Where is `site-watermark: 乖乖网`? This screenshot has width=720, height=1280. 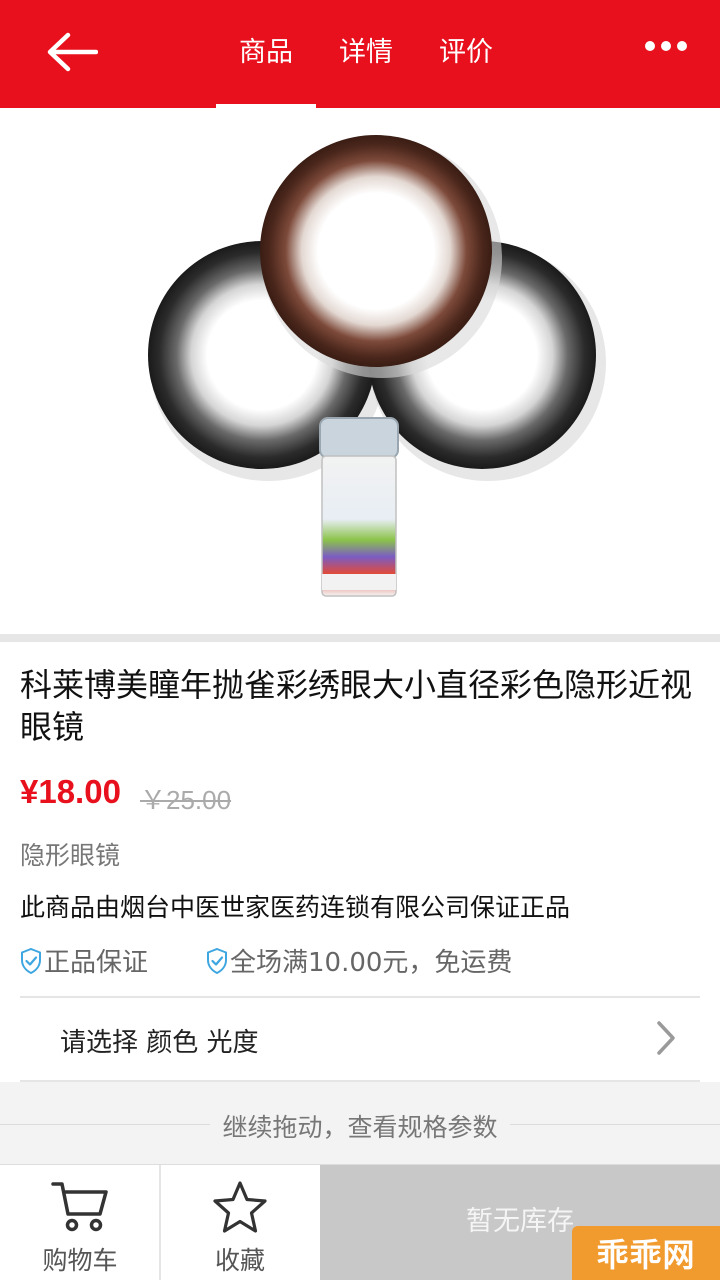 site-watermark: 乖乖网 is located at coordinates (646, 1253).